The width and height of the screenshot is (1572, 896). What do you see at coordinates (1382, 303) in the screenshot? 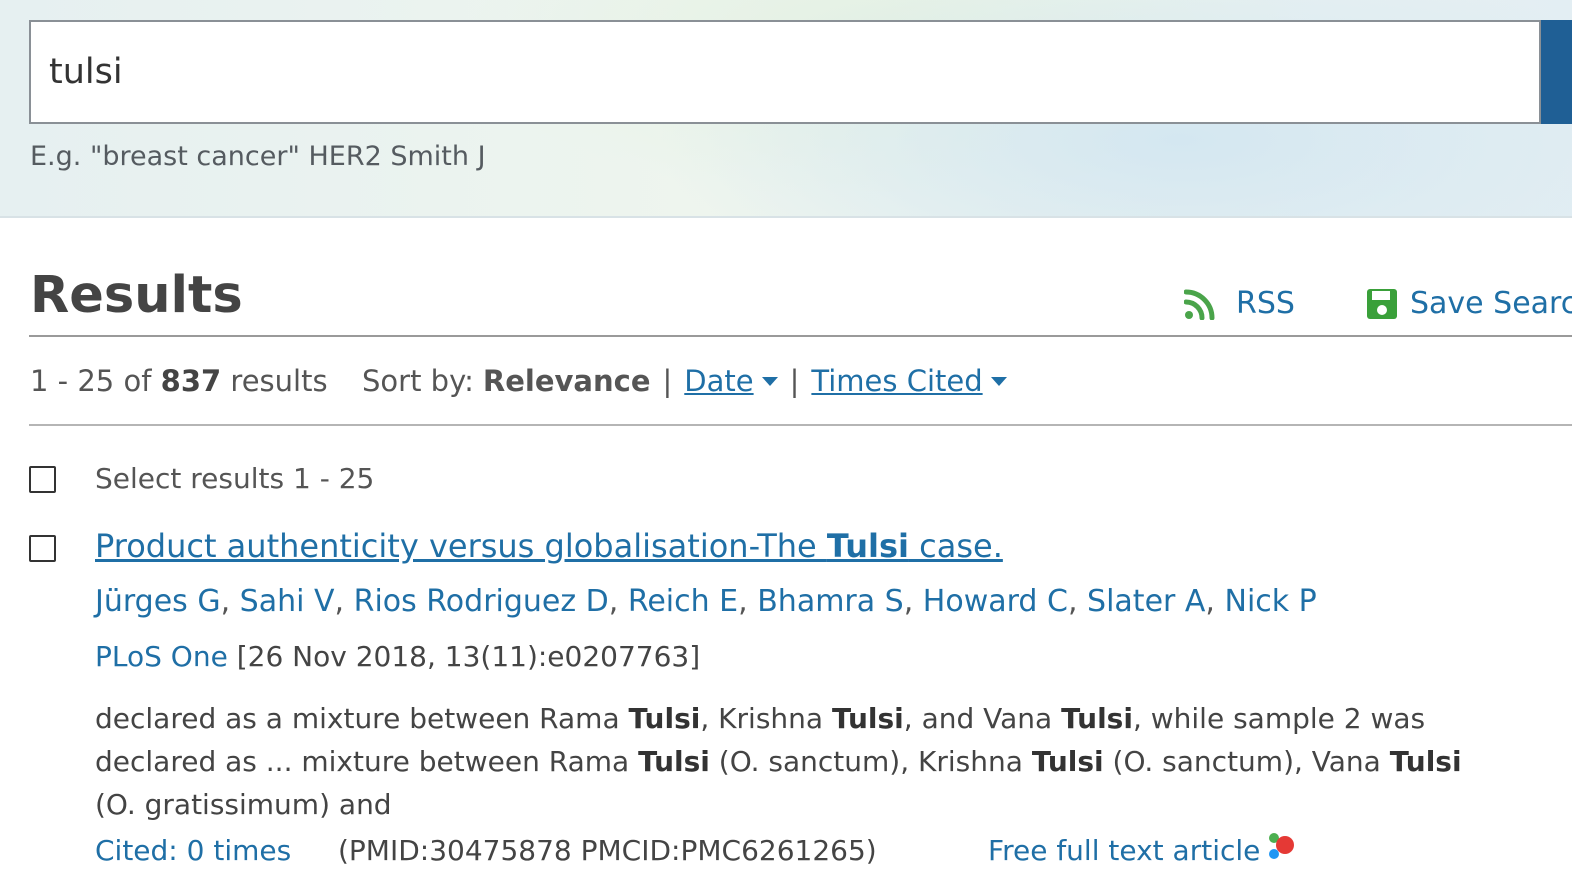
I see `floppy-disk-icon` at bounding box center [1382, 303].